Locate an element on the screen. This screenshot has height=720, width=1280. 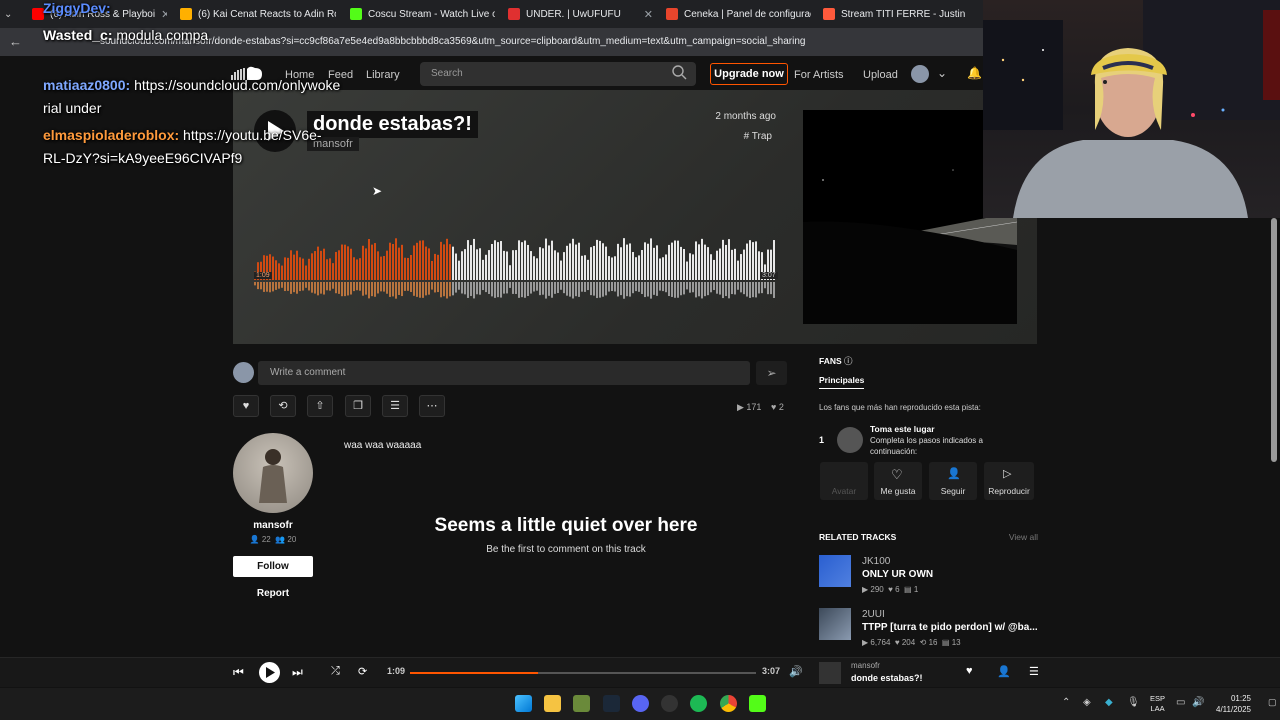
windows-start-icon is located at coordinates (523, 703).